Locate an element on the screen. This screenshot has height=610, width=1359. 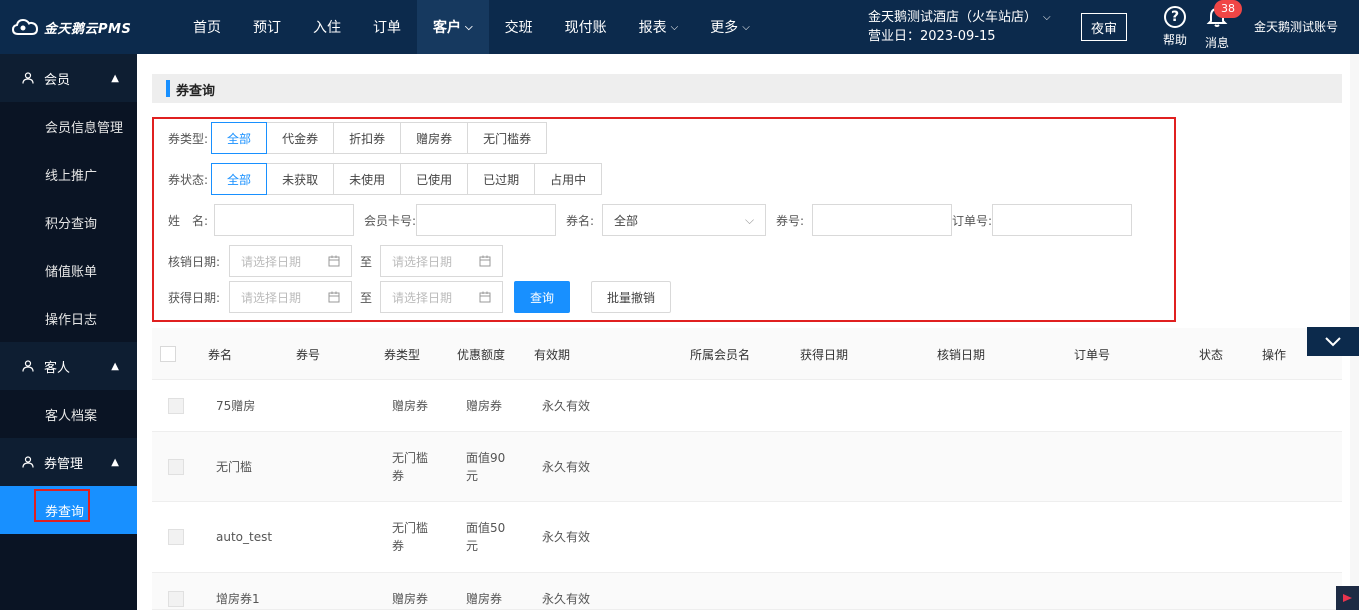
chevron-down-icon: ⌵ is located at coordinates (1047, 17).